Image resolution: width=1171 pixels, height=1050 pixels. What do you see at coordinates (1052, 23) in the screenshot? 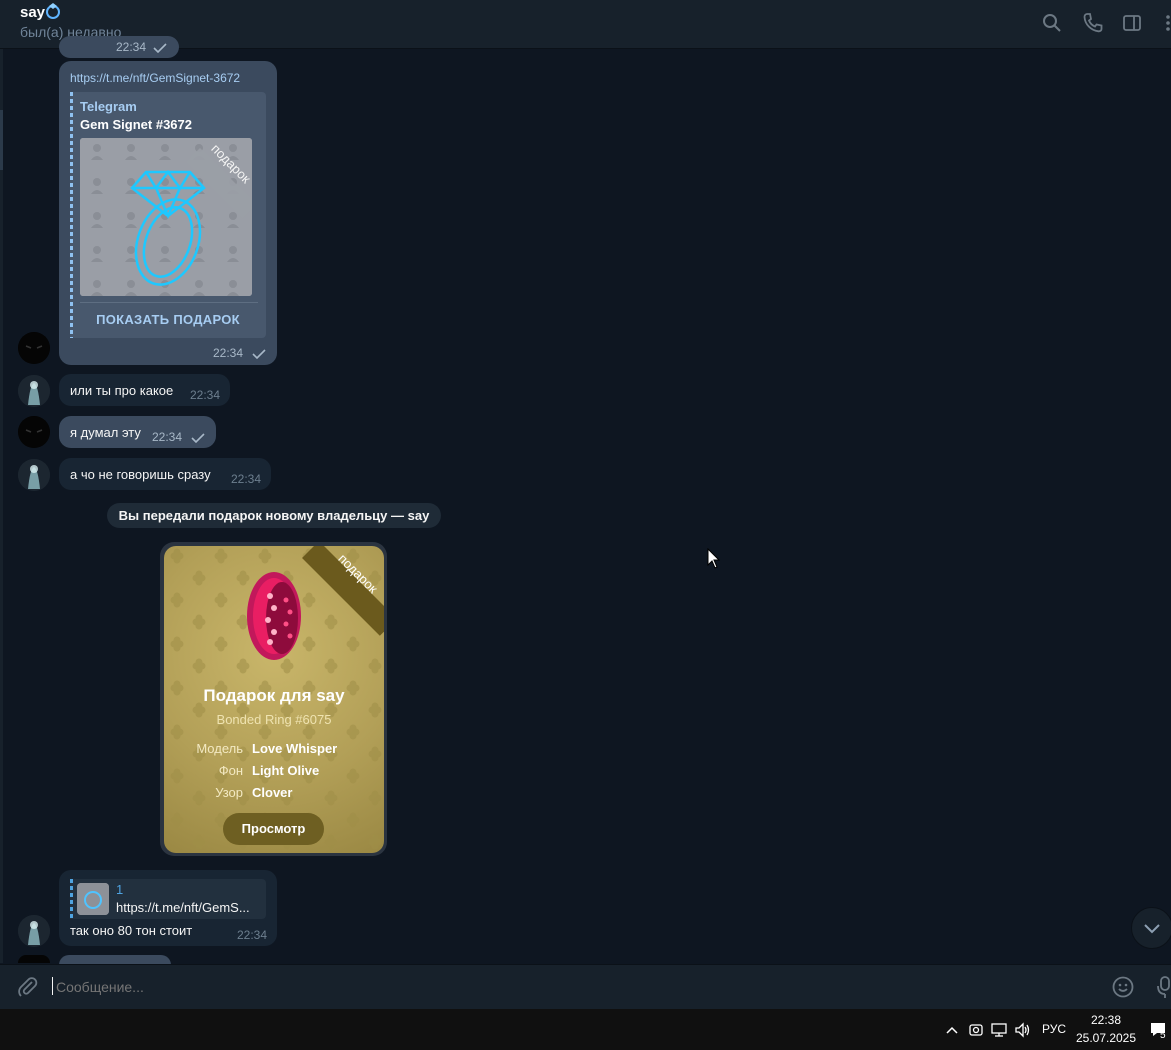
I see `search-icon` at bounding box center [1052, 23].